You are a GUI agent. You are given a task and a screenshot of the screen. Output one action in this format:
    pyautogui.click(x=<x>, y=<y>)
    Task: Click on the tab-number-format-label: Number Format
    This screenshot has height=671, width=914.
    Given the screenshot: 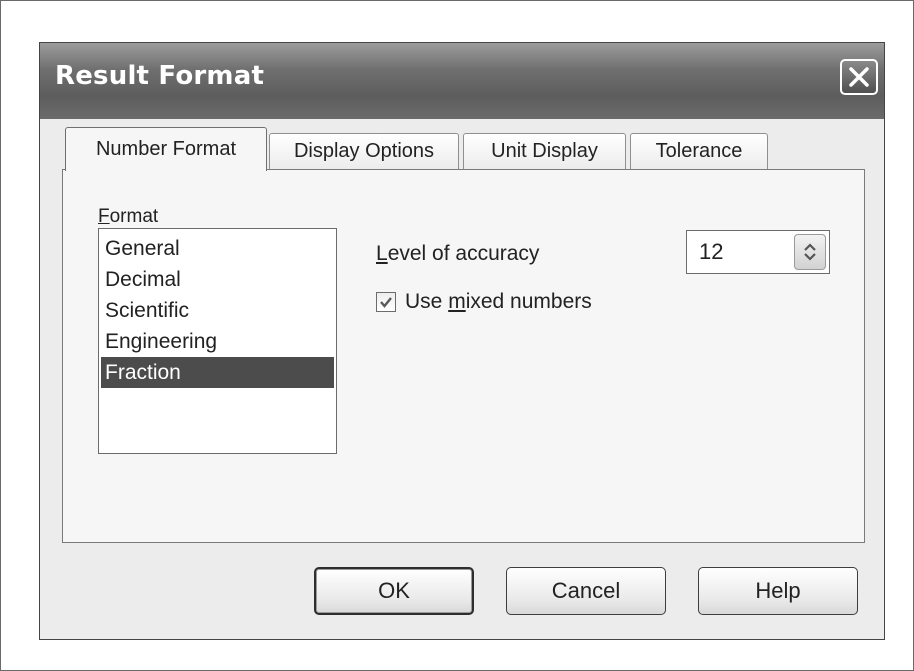 What is the action you would take?
    pyautogui.click(x=166, y=149)
    